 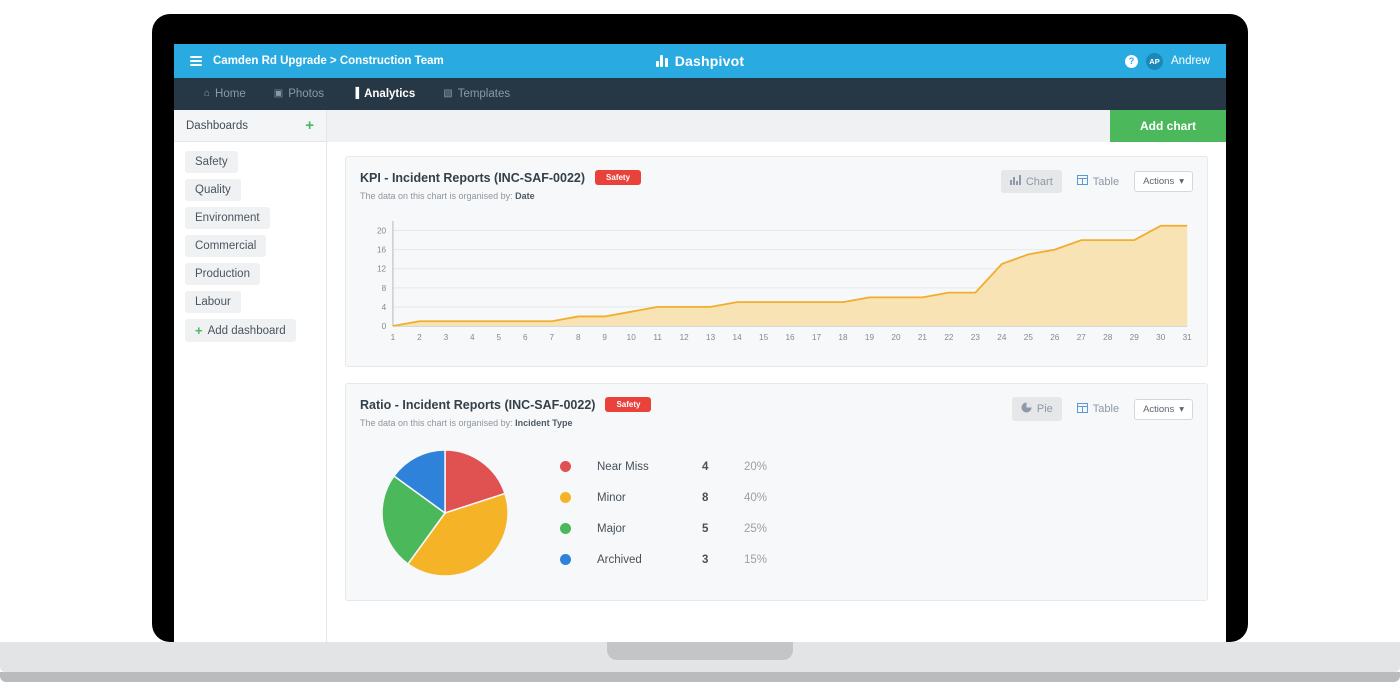 What do you see at coordinates (393, 337) in the screenshot?
I see `svg-text: 1` at bounding box center [393, 337].